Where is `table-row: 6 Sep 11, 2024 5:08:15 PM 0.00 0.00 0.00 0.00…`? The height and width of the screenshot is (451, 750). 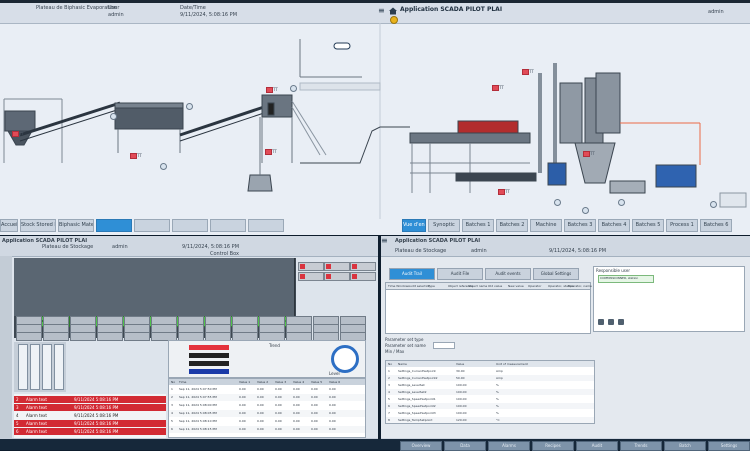 table-row: 6 Sep 11, 2024 5:08:15 PM 0.00 0.00 0.00 0.00… is located at coordinates (267, 429).